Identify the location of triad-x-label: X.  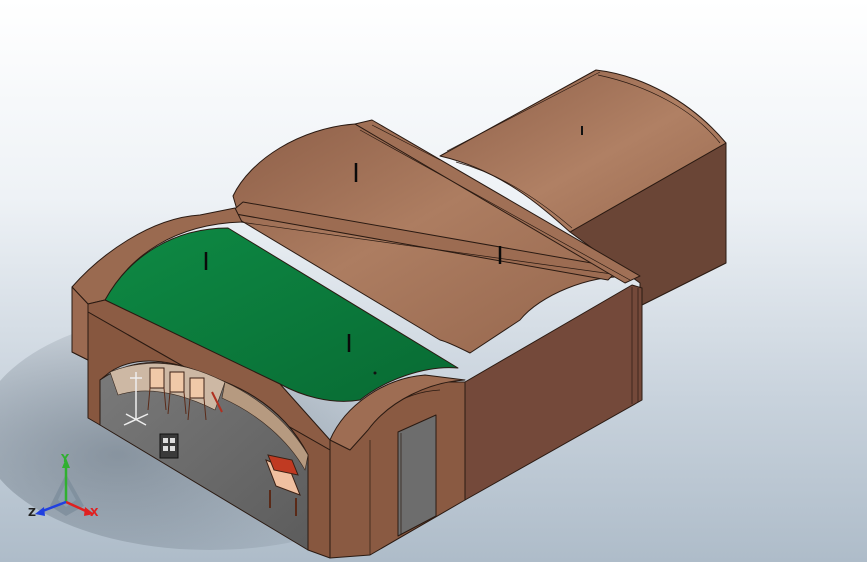
(94, 512).